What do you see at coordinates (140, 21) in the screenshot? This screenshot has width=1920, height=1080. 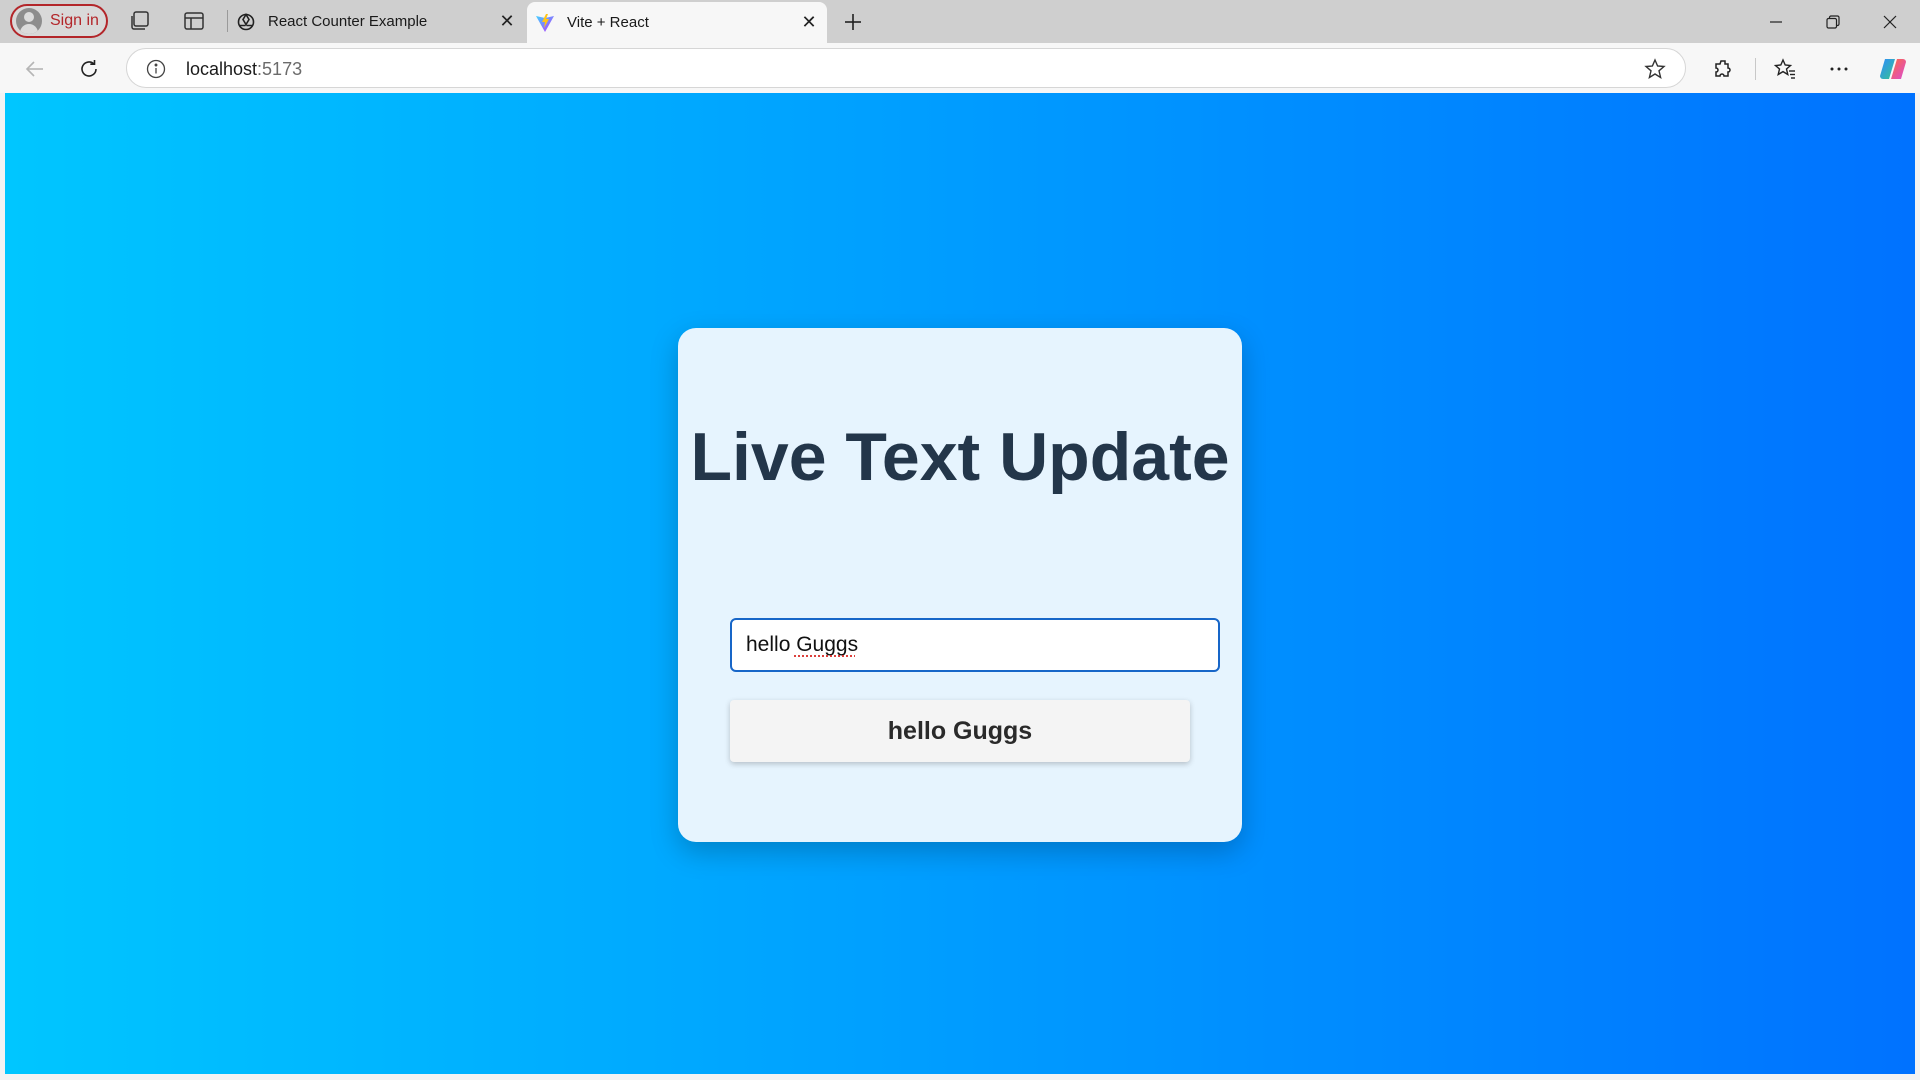 I see `workspaces-icon` at bounding box center [140, 21].